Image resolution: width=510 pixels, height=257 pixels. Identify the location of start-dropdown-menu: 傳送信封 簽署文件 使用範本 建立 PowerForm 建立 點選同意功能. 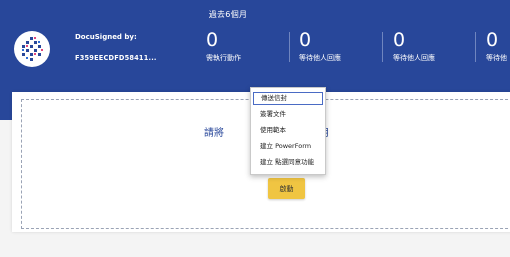
(288, 131).